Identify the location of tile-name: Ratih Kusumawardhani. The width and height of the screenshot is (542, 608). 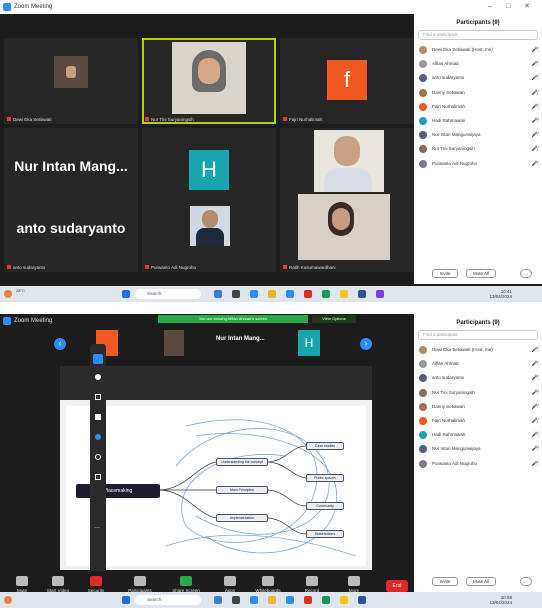
(309, 267).